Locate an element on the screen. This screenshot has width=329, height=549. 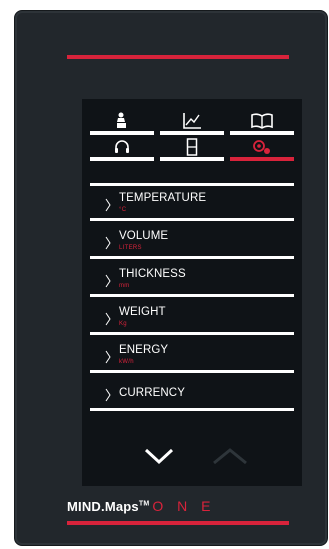
list-item-label: VOLUME is located at coordinates (144, 236).